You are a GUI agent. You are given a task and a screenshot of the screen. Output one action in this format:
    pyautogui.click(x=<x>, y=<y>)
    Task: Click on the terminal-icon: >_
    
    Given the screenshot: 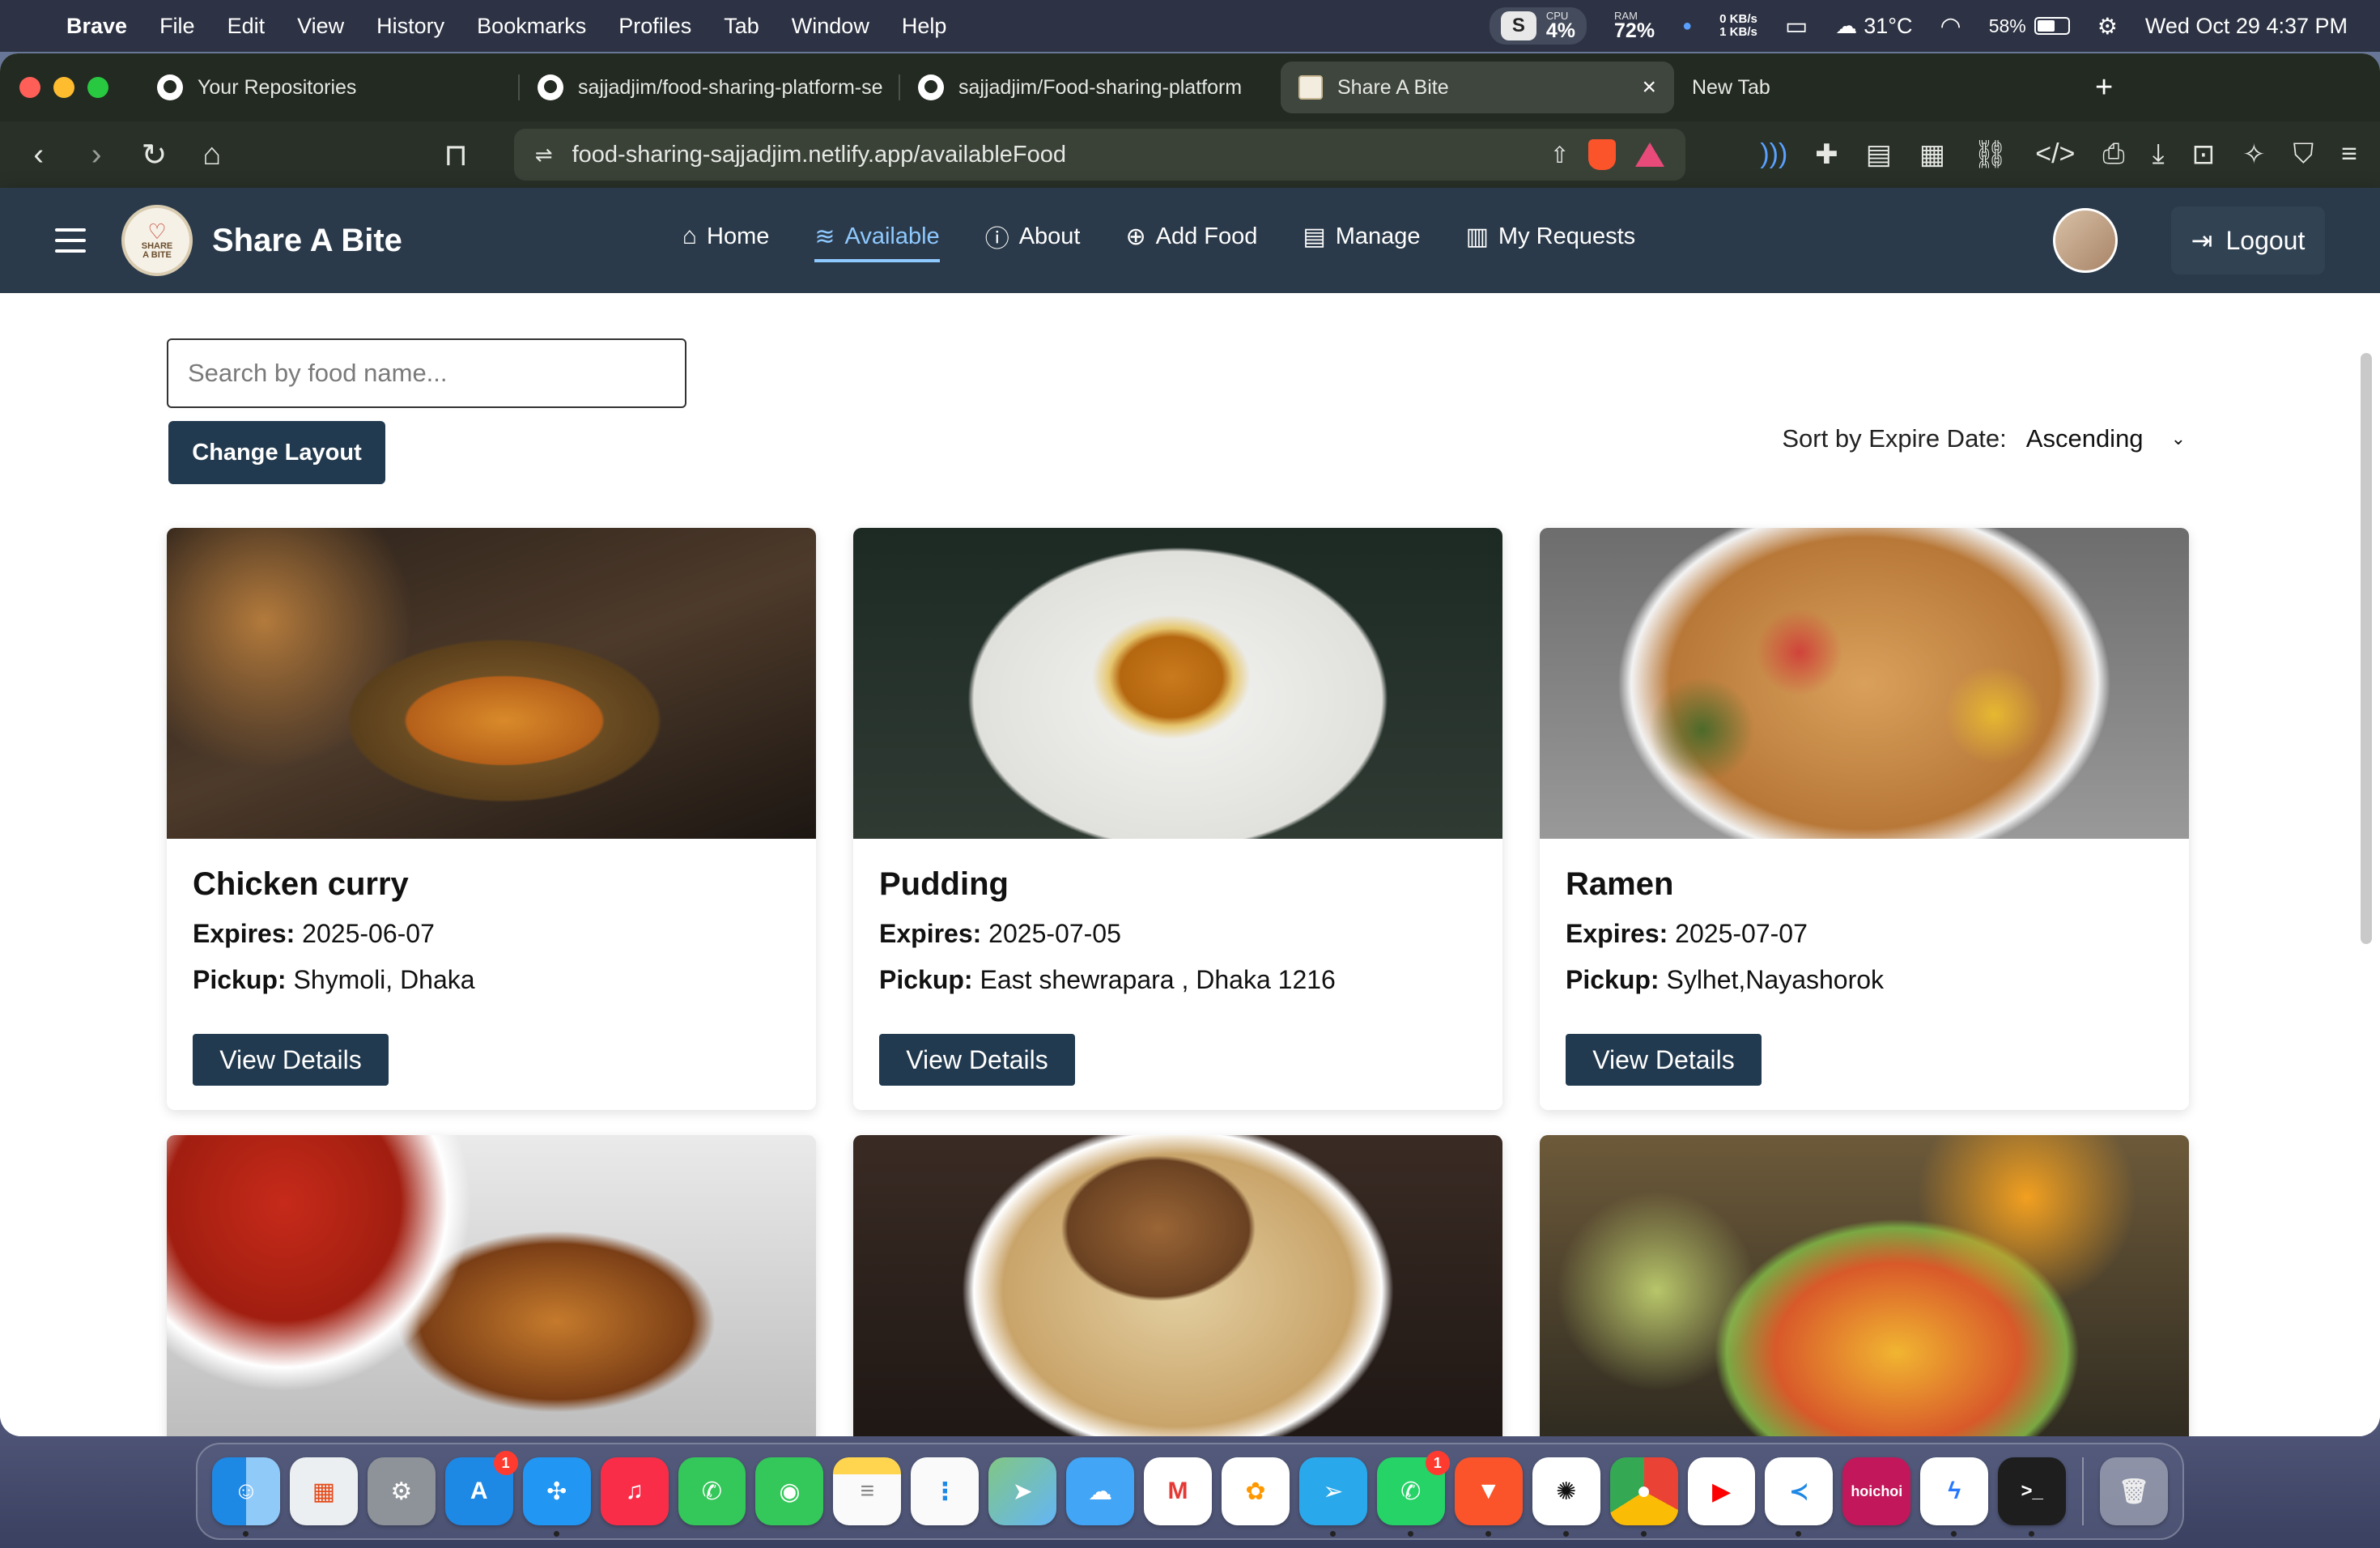 What is the action you would take?
    pyautogui.click(x=2033, y=1497)
    